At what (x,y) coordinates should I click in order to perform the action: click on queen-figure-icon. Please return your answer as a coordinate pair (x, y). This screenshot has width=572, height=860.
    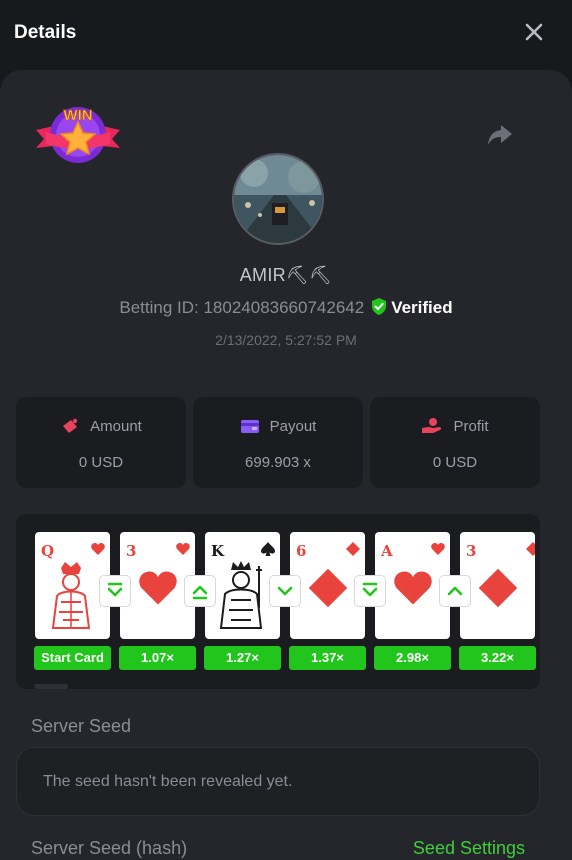
    Looking at the image, I should click on (71, 595).